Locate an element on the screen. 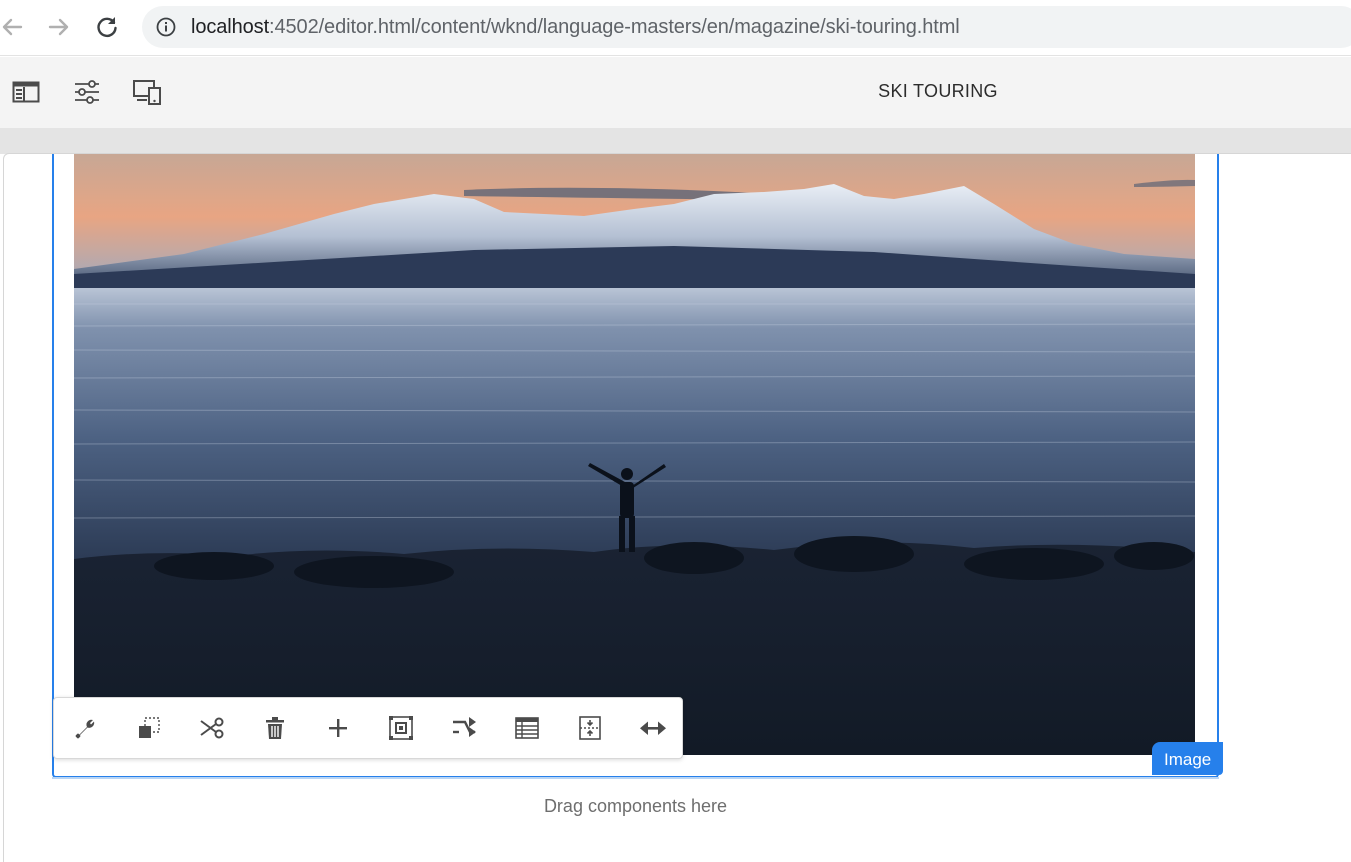 The width and height of the screenshot is (1351, 862). back-arrow-icon is located at coordinates (13, 27).